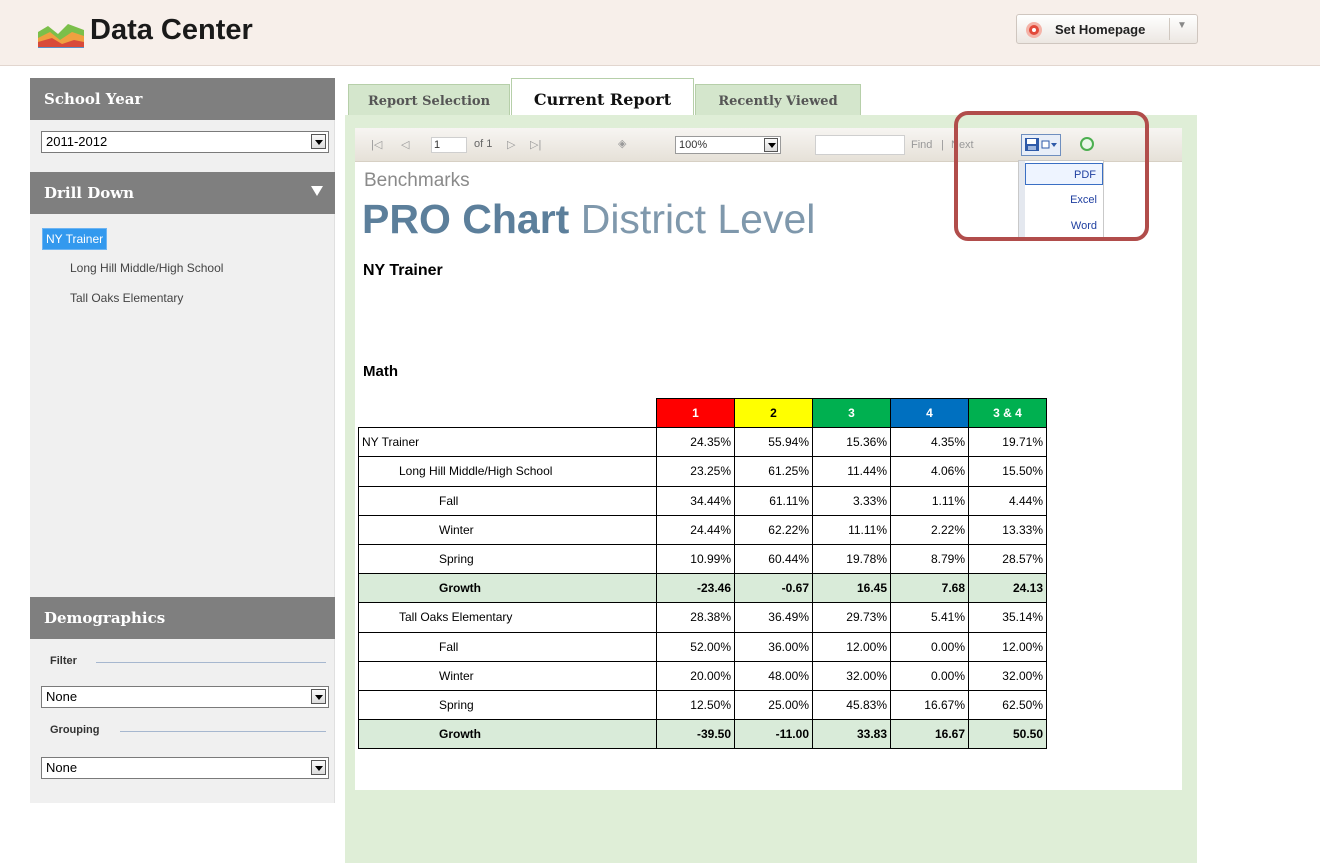  I want to click on value-cell: 8.79%, so click(929, 559).